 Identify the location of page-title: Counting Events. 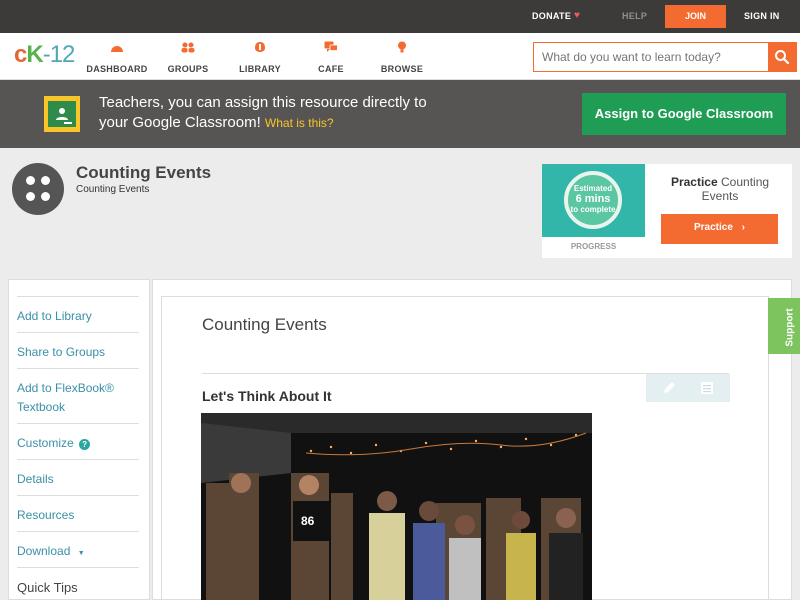
(144, 172).